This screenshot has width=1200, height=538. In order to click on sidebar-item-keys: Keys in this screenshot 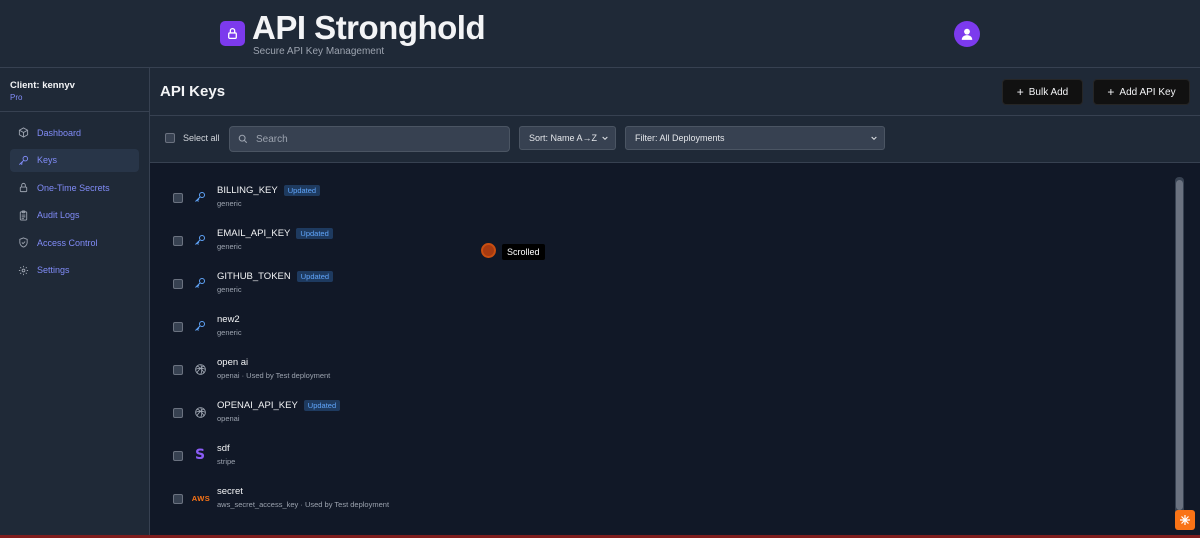, I will do `click(74, 160)`.